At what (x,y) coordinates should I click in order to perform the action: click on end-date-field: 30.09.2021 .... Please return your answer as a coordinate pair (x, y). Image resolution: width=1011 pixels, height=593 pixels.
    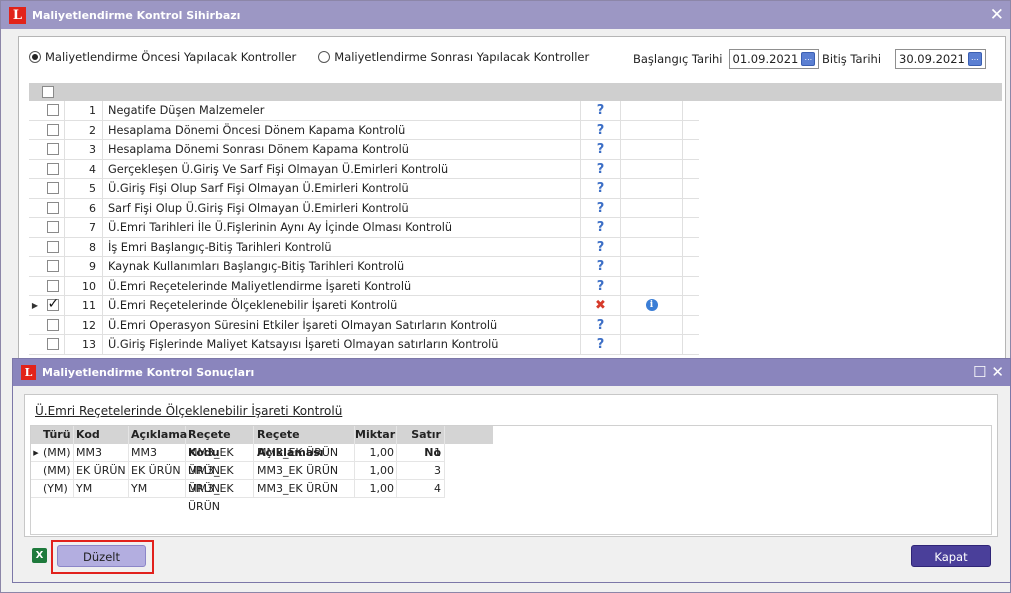
    Looking at the image, I should click on (940, 59).